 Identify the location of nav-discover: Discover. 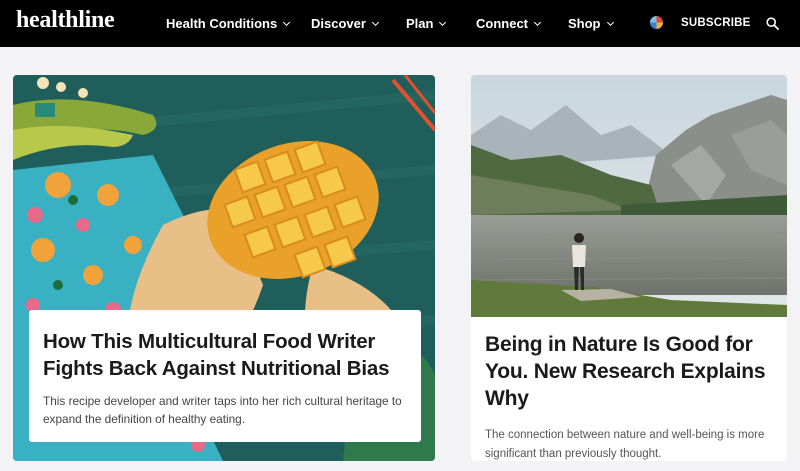
(345, 23).